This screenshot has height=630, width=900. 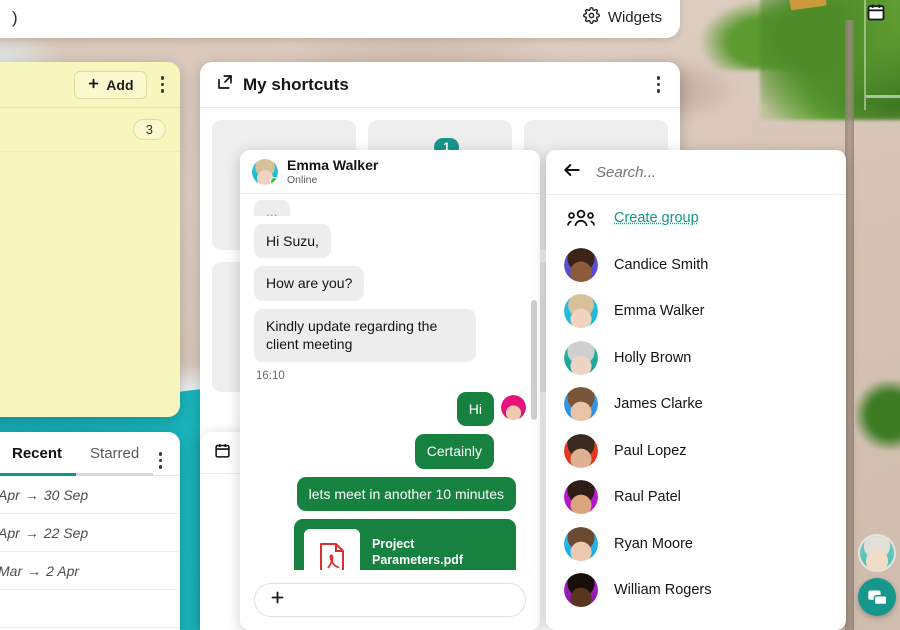 I want to click on notes-widget-header: Add, so click(x=90, y=85).